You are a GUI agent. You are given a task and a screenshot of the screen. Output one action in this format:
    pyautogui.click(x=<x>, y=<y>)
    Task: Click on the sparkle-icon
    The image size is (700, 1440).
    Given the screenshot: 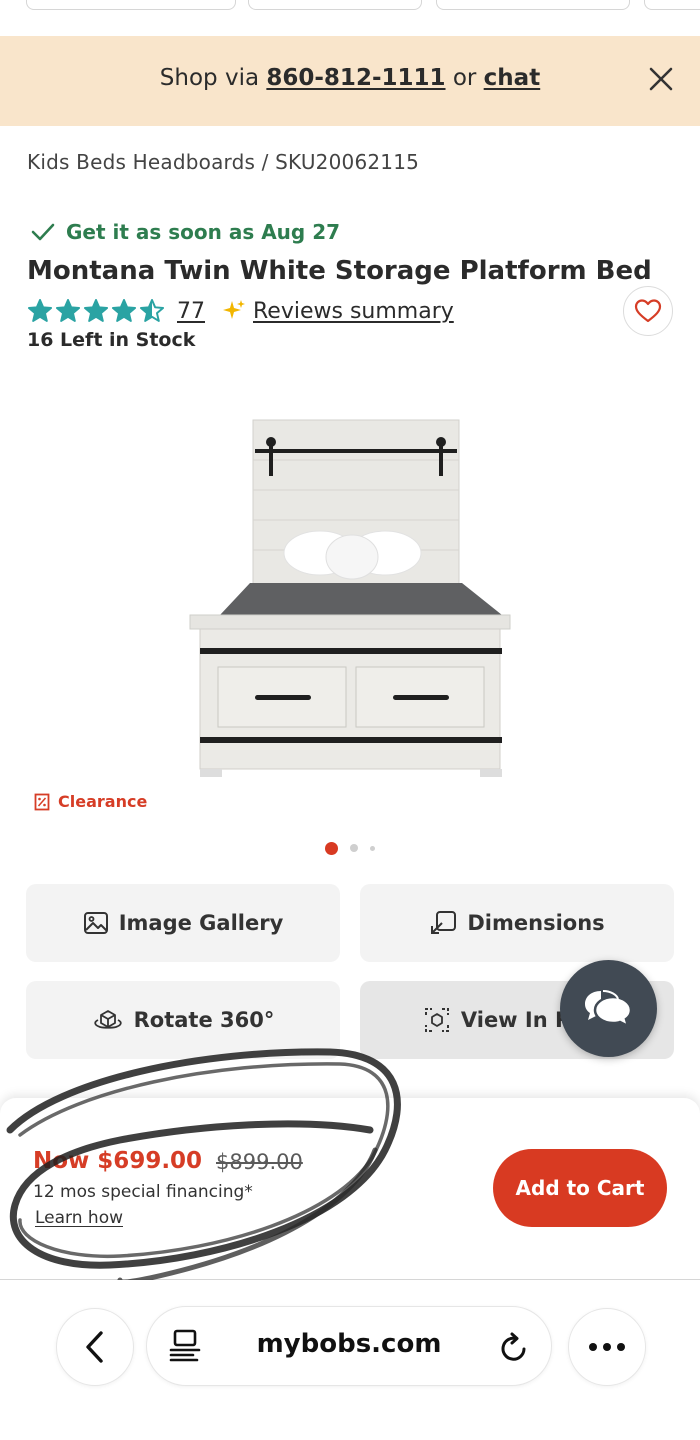 What is the action you would take?
    pyautogui.click(x=234, y=311)
    